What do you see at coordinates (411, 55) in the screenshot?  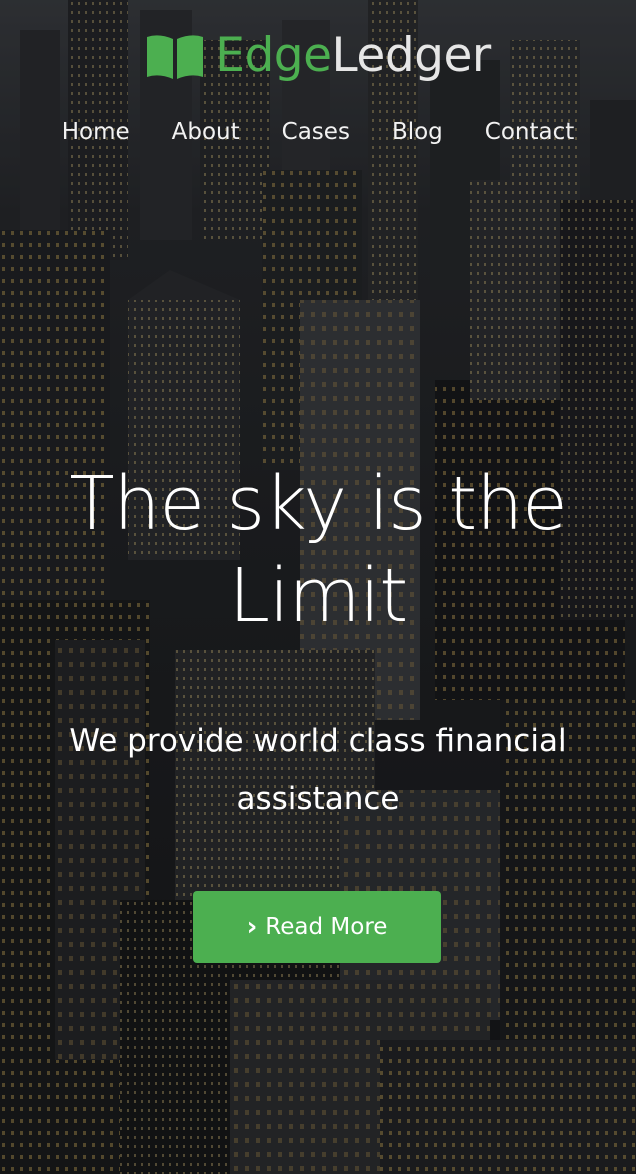 I see `logo-name-ledger: Ledger` at bounding box center [411, 55].